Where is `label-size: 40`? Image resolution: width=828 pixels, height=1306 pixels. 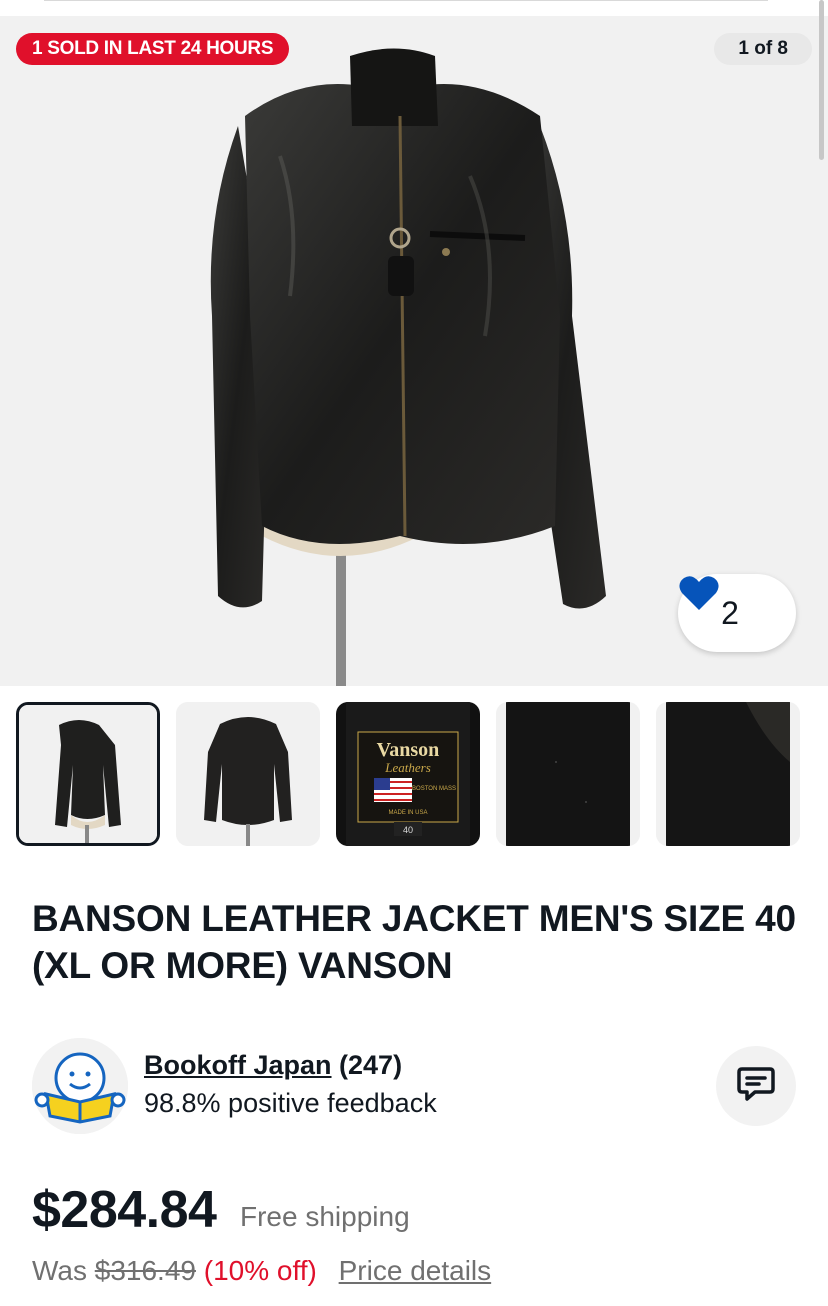
label-size: 40 is located at coordinates (408, 830).